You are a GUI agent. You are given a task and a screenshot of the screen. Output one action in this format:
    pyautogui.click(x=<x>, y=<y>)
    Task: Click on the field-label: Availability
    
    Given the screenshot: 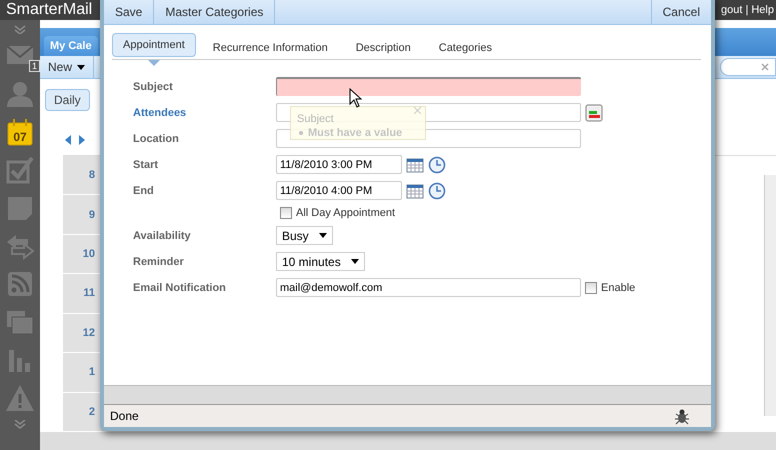 What is the action you would take?
    pyautogui.click(x=162, y=236)
    